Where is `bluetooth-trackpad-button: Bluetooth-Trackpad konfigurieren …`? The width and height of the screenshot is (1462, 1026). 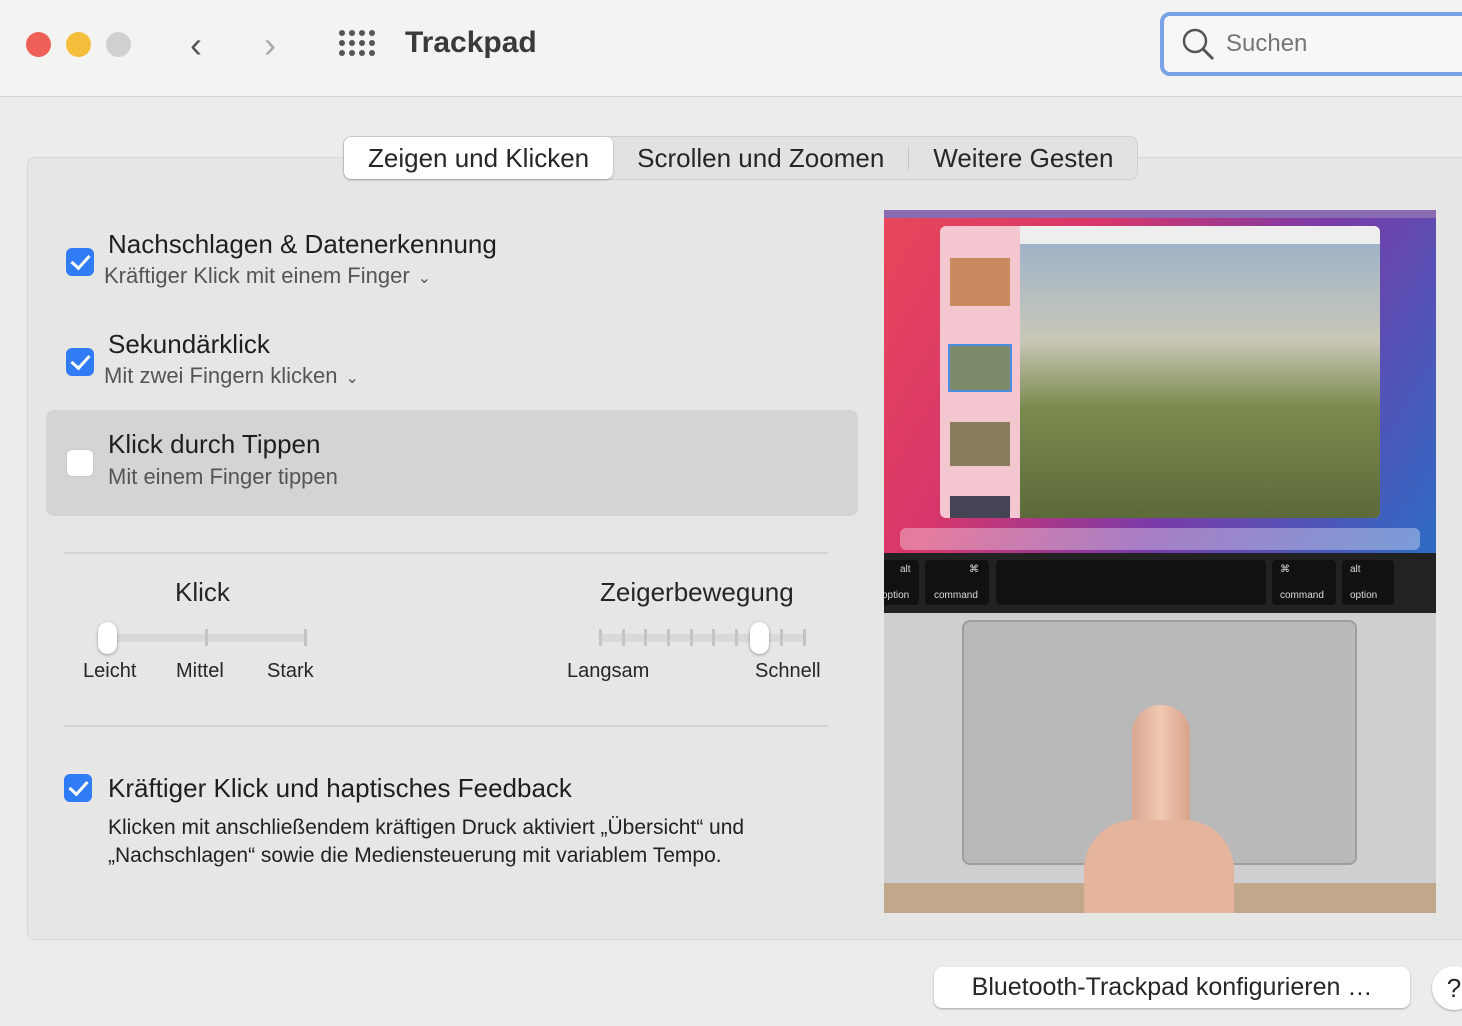
bluetooth-trackpad-button: Bluetooth-Trackpad konfigurieren … is located at coordinates (1172, 987).